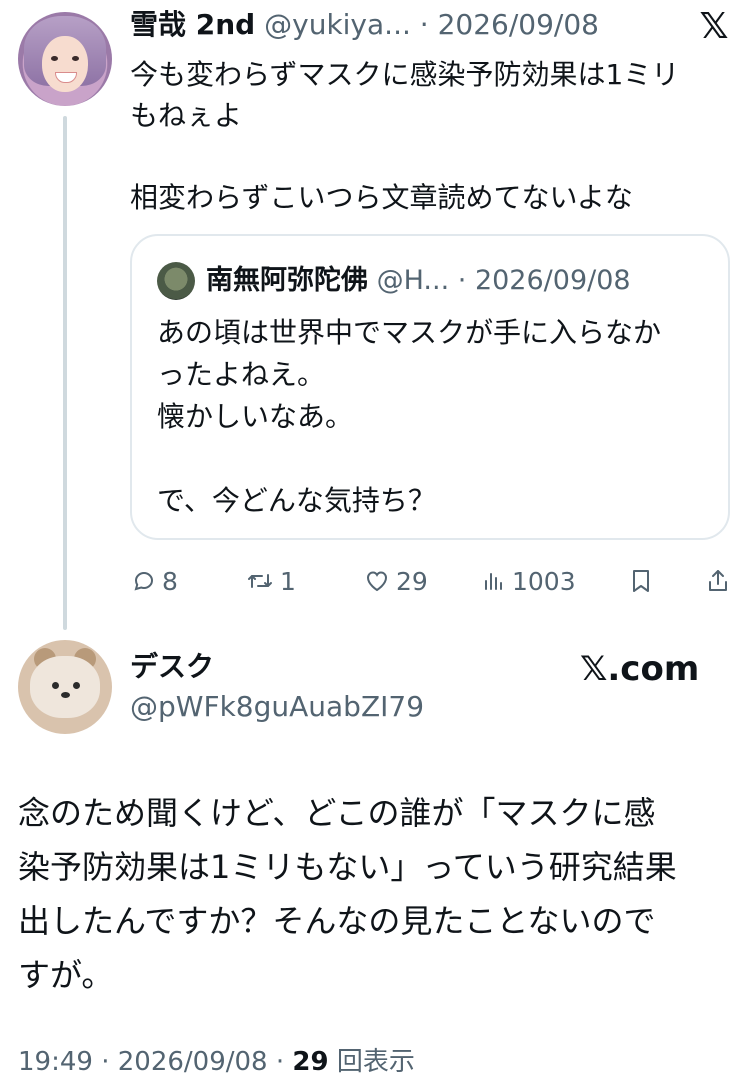 The image size is (750, 1086). I want to click on tweet-time: 19:49, so click(55, 1062).